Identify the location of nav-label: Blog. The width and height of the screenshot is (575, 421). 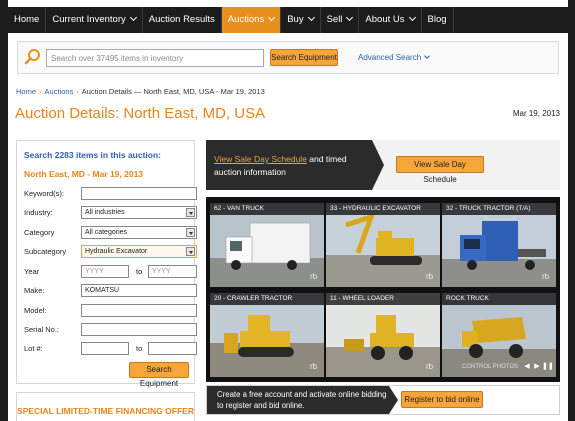
(437, 19).